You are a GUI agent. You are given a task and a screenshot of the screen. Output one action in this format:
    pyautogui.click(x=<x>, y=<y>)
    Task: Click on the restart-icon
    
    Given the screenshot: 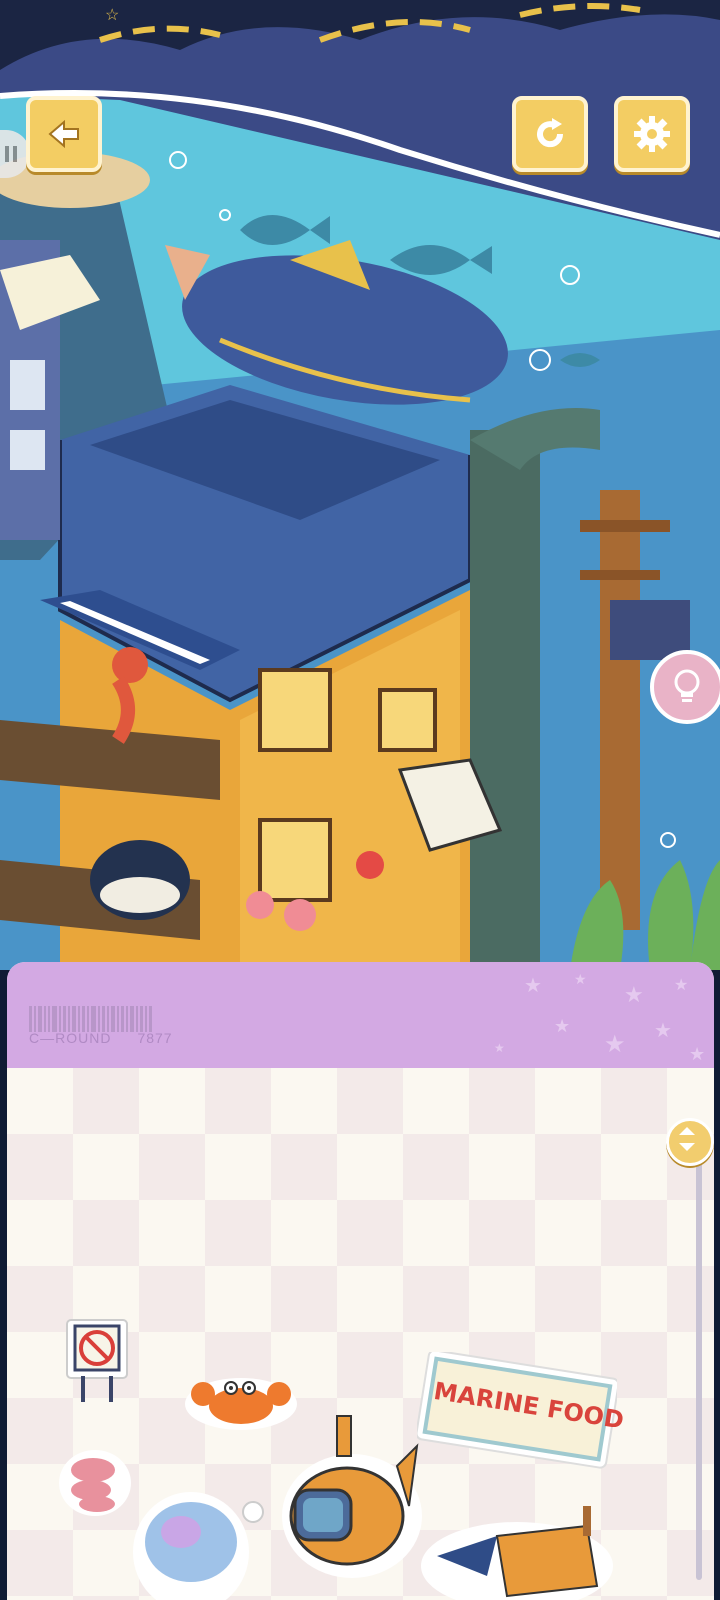 What is the action you would take?
    pyautogui.click(x=550, y=133)
    